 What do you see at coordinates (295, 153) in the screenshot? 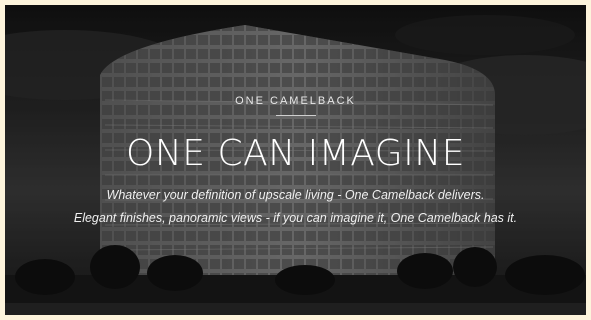
I see `hero-headline: ONE CAN IMAGINE` at bounding box center [295, 153].